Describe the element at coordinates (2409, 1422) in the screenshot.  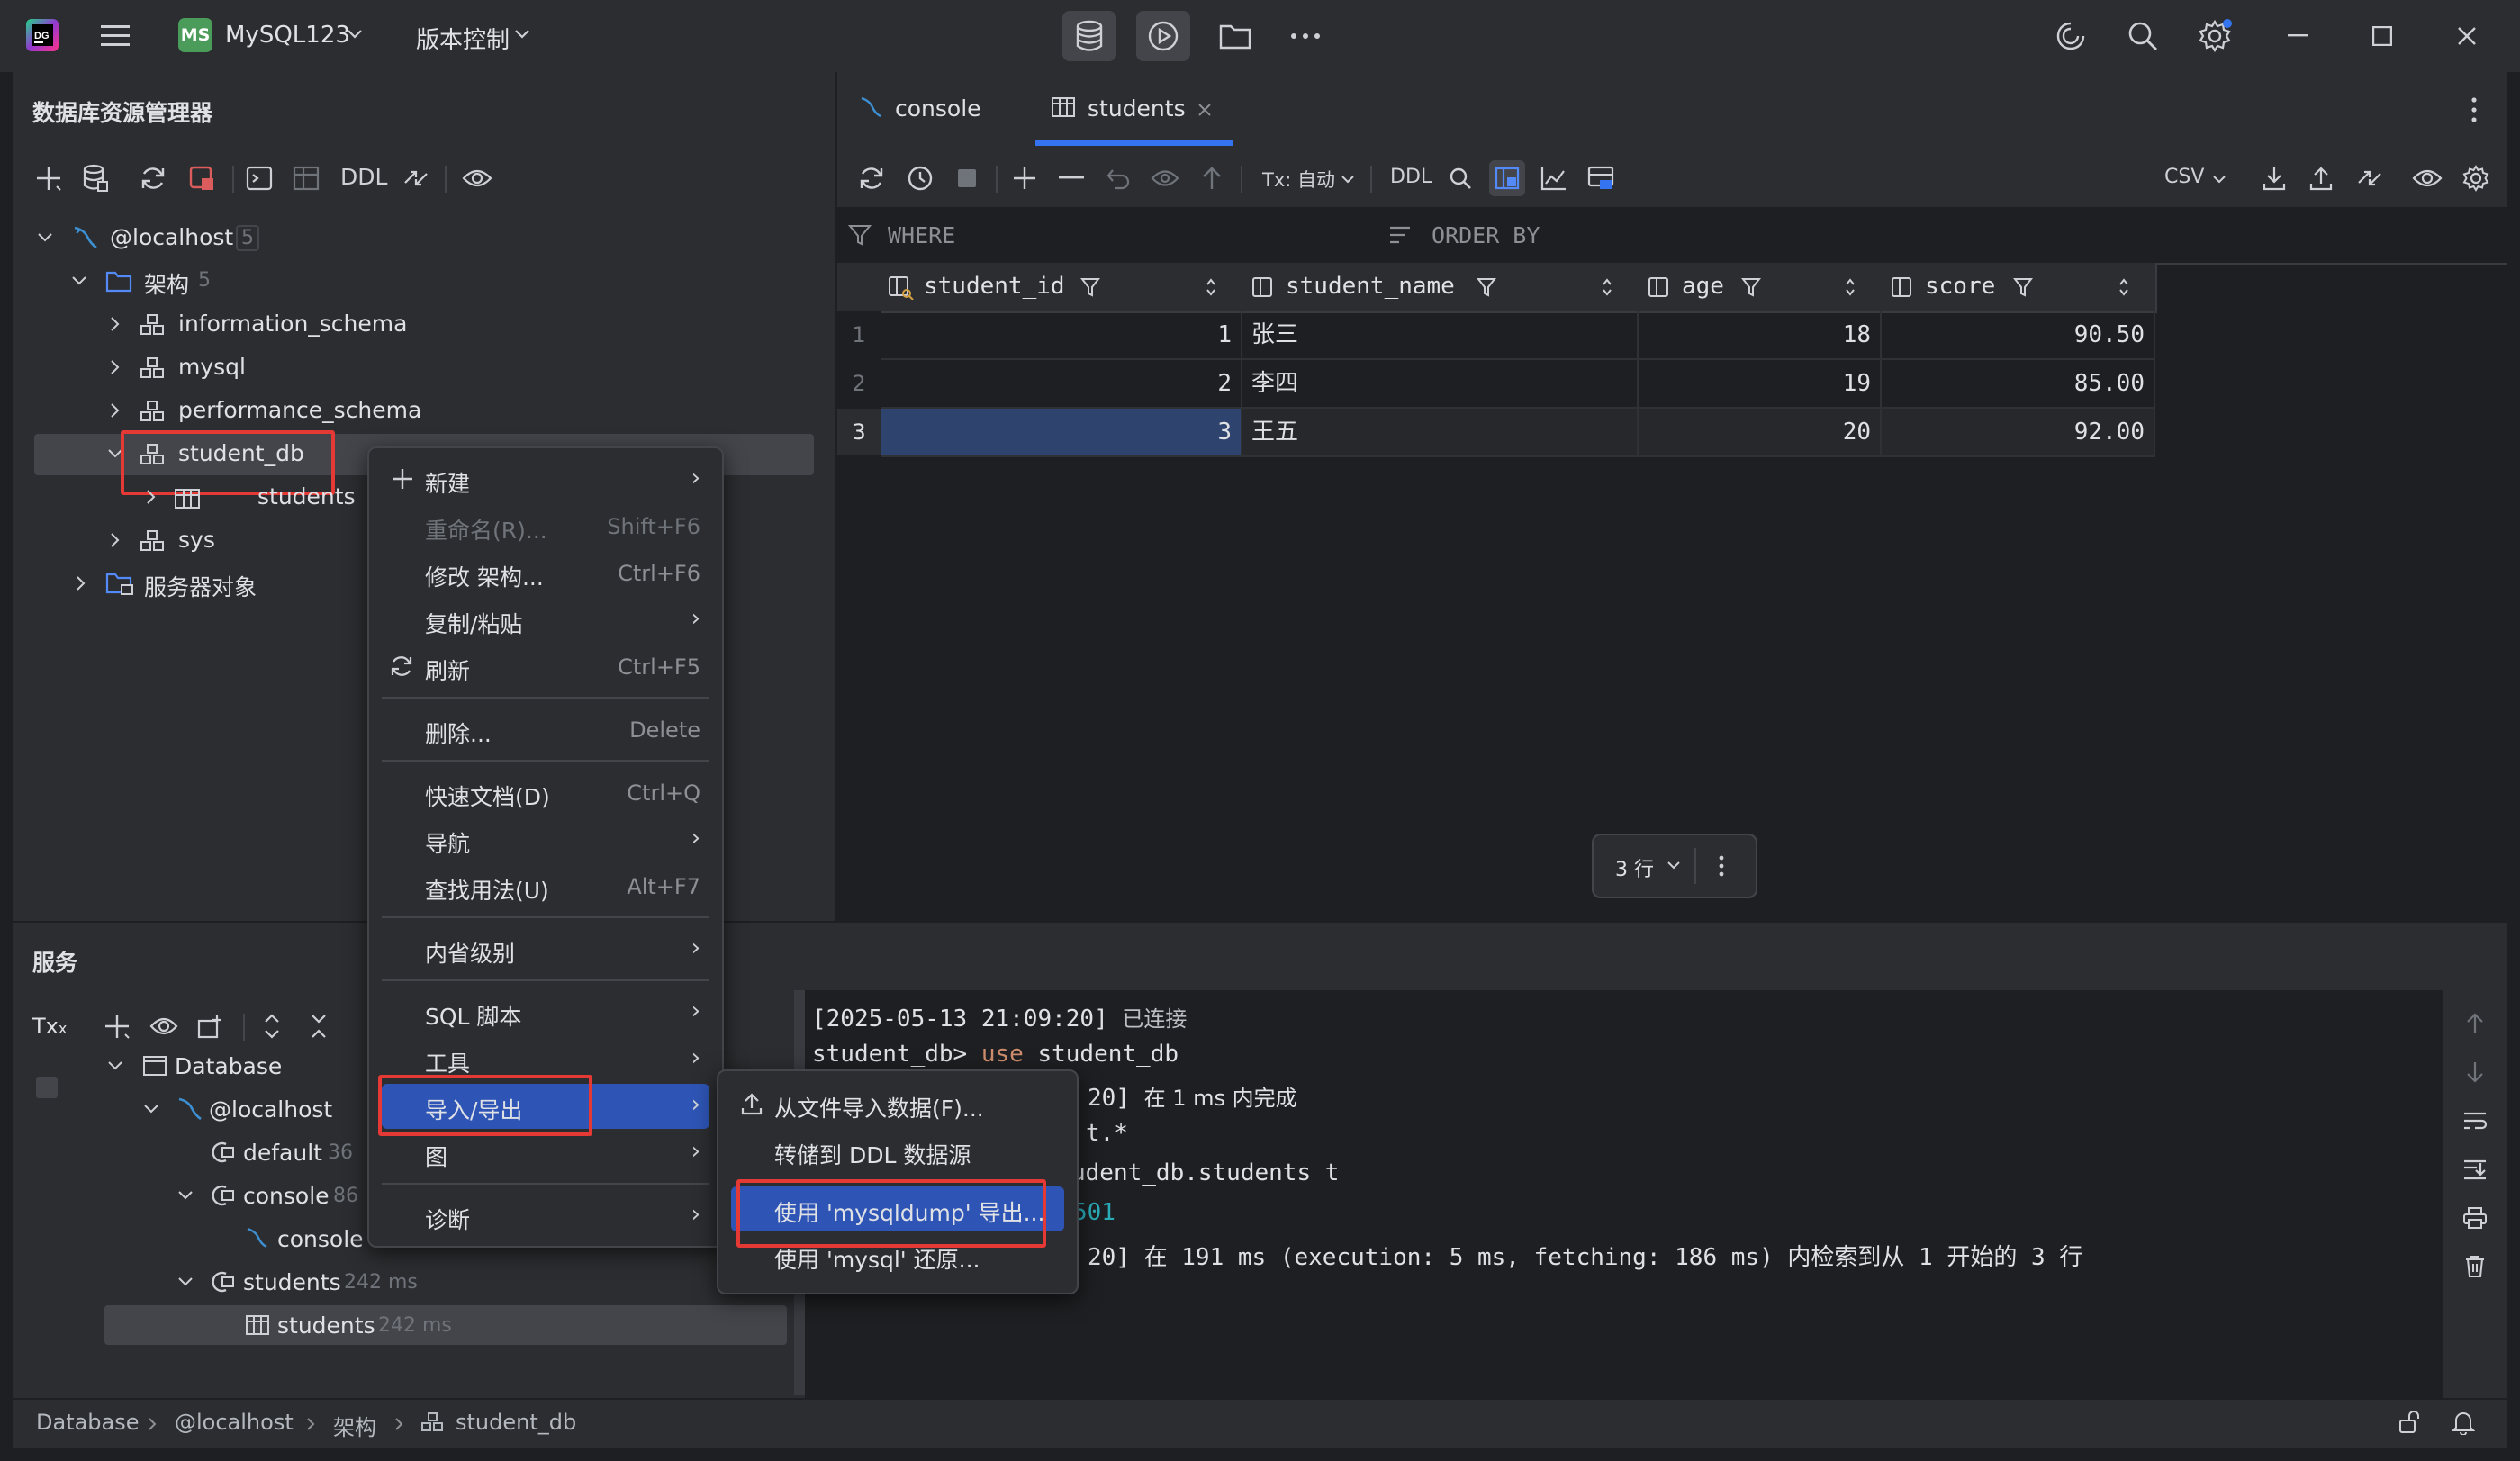
I see `read-only-lock-icon` at that location.